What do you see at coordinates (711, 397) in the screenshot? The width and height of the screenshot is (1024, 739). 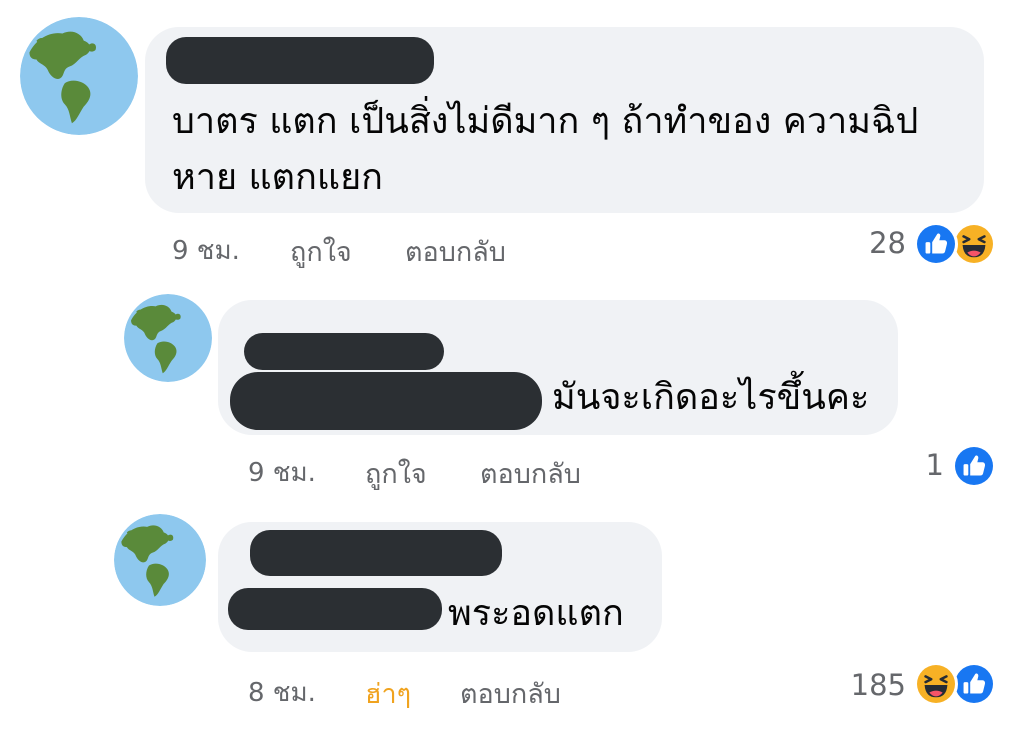 I see `comment-text: มันจะเกิดอะไรขึ้นคะ` at bounding box center [711, 397].